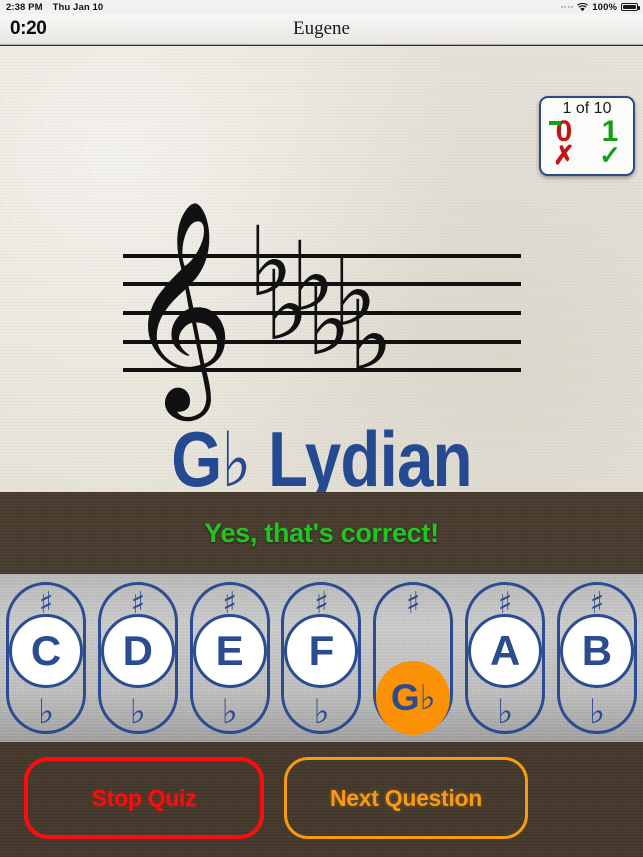 Image resolution: width=643 pixels, height=857 pixels. Describe the element at coordinates (24, 7) in the screenshot. I see `status-bar-time: 2:38 PM` at that location.